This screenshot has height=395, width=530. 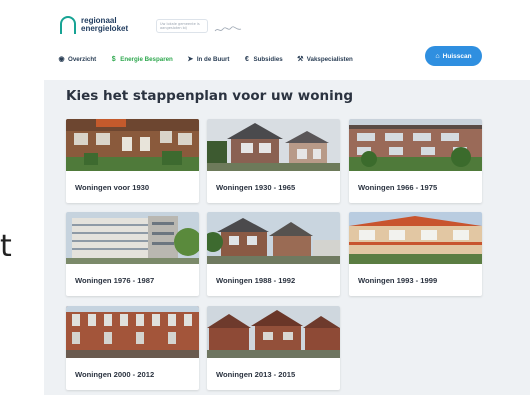 What do you see at coordinates (256, 374) in the screenshot?
I see `card-label: Woningen 2013 - 2015` at bounding box center [256, 374].